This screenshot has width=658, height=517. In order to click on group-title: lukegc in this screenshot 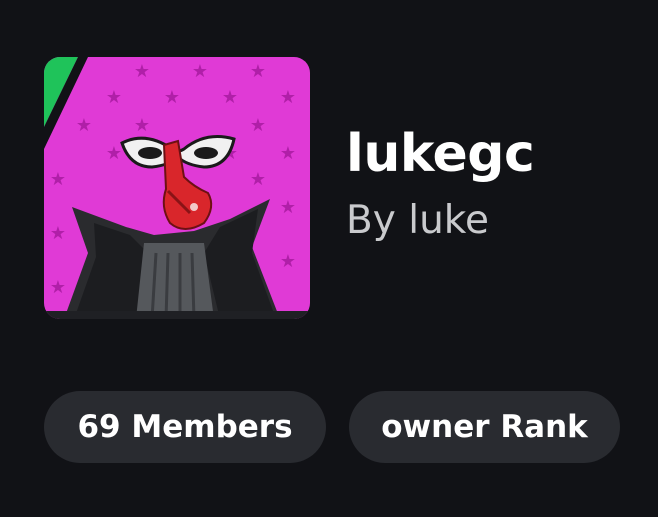, I will do `click(440, 154)`.